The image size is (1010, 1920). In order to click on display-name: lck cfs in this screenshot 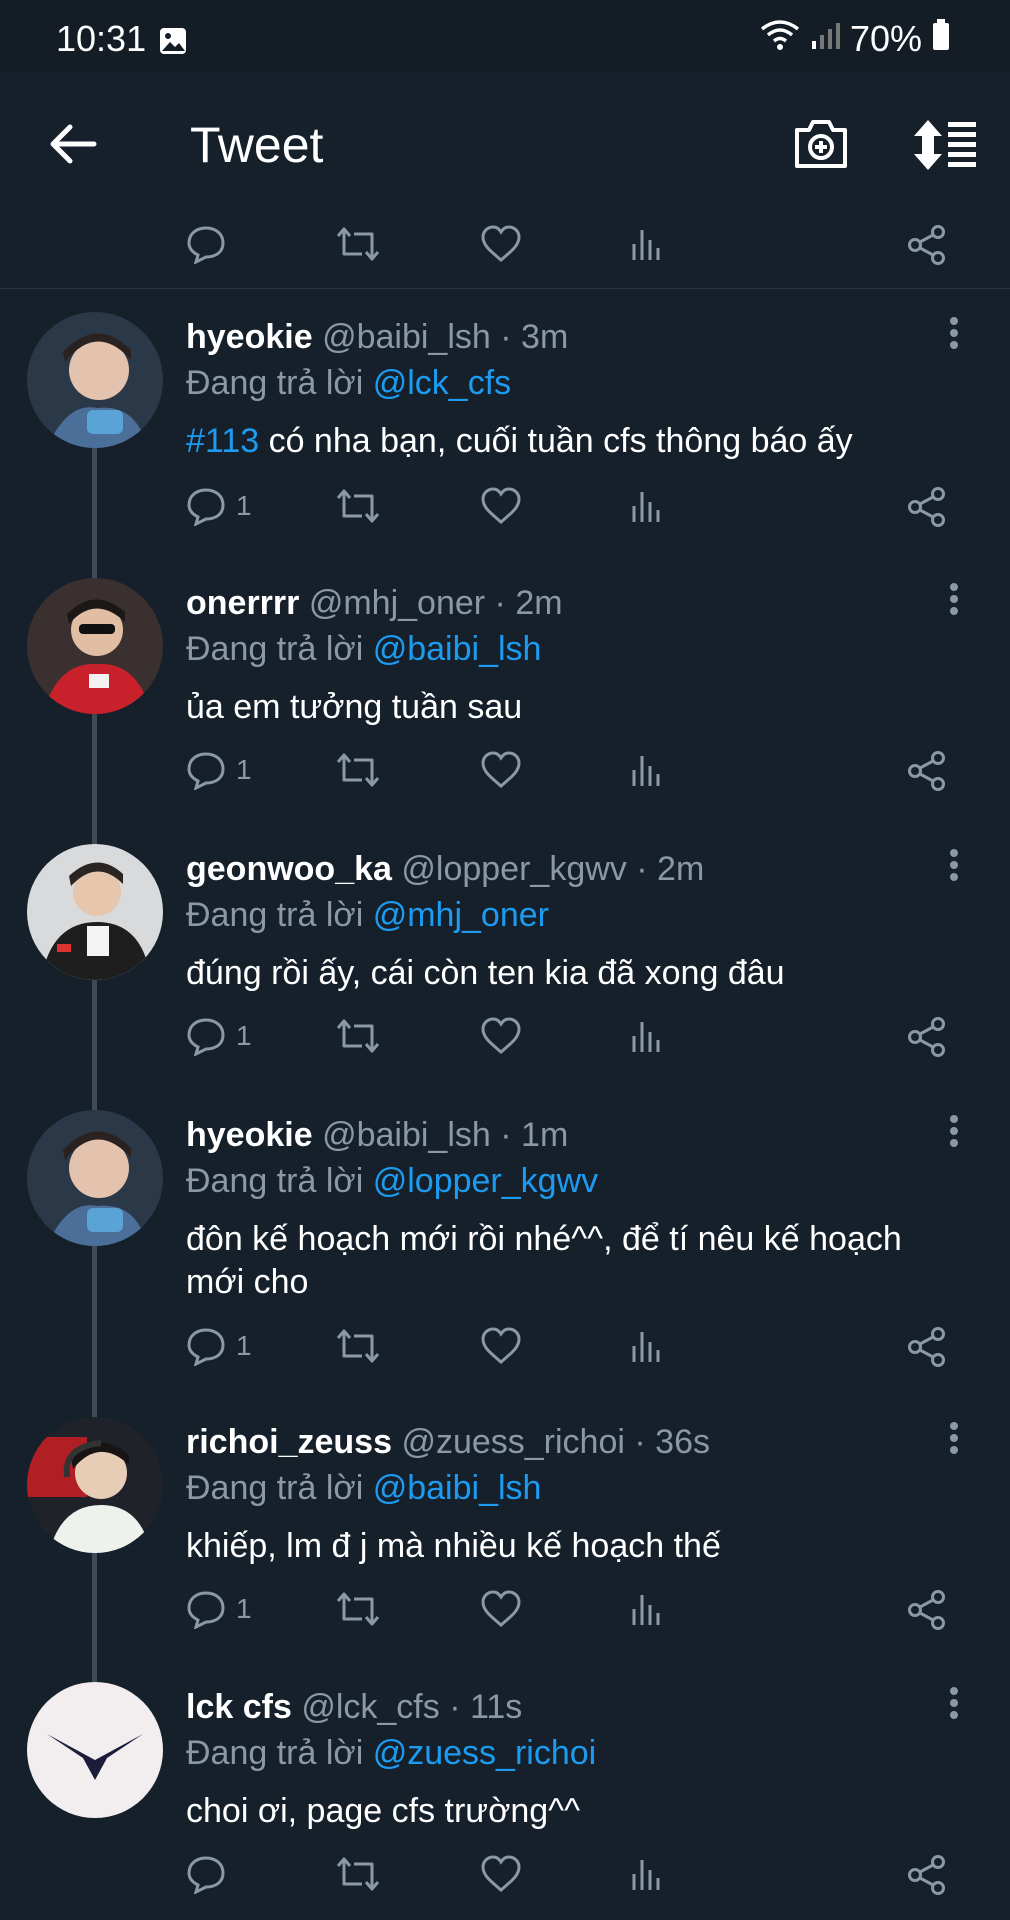, I will do `click(239, 1707)`.